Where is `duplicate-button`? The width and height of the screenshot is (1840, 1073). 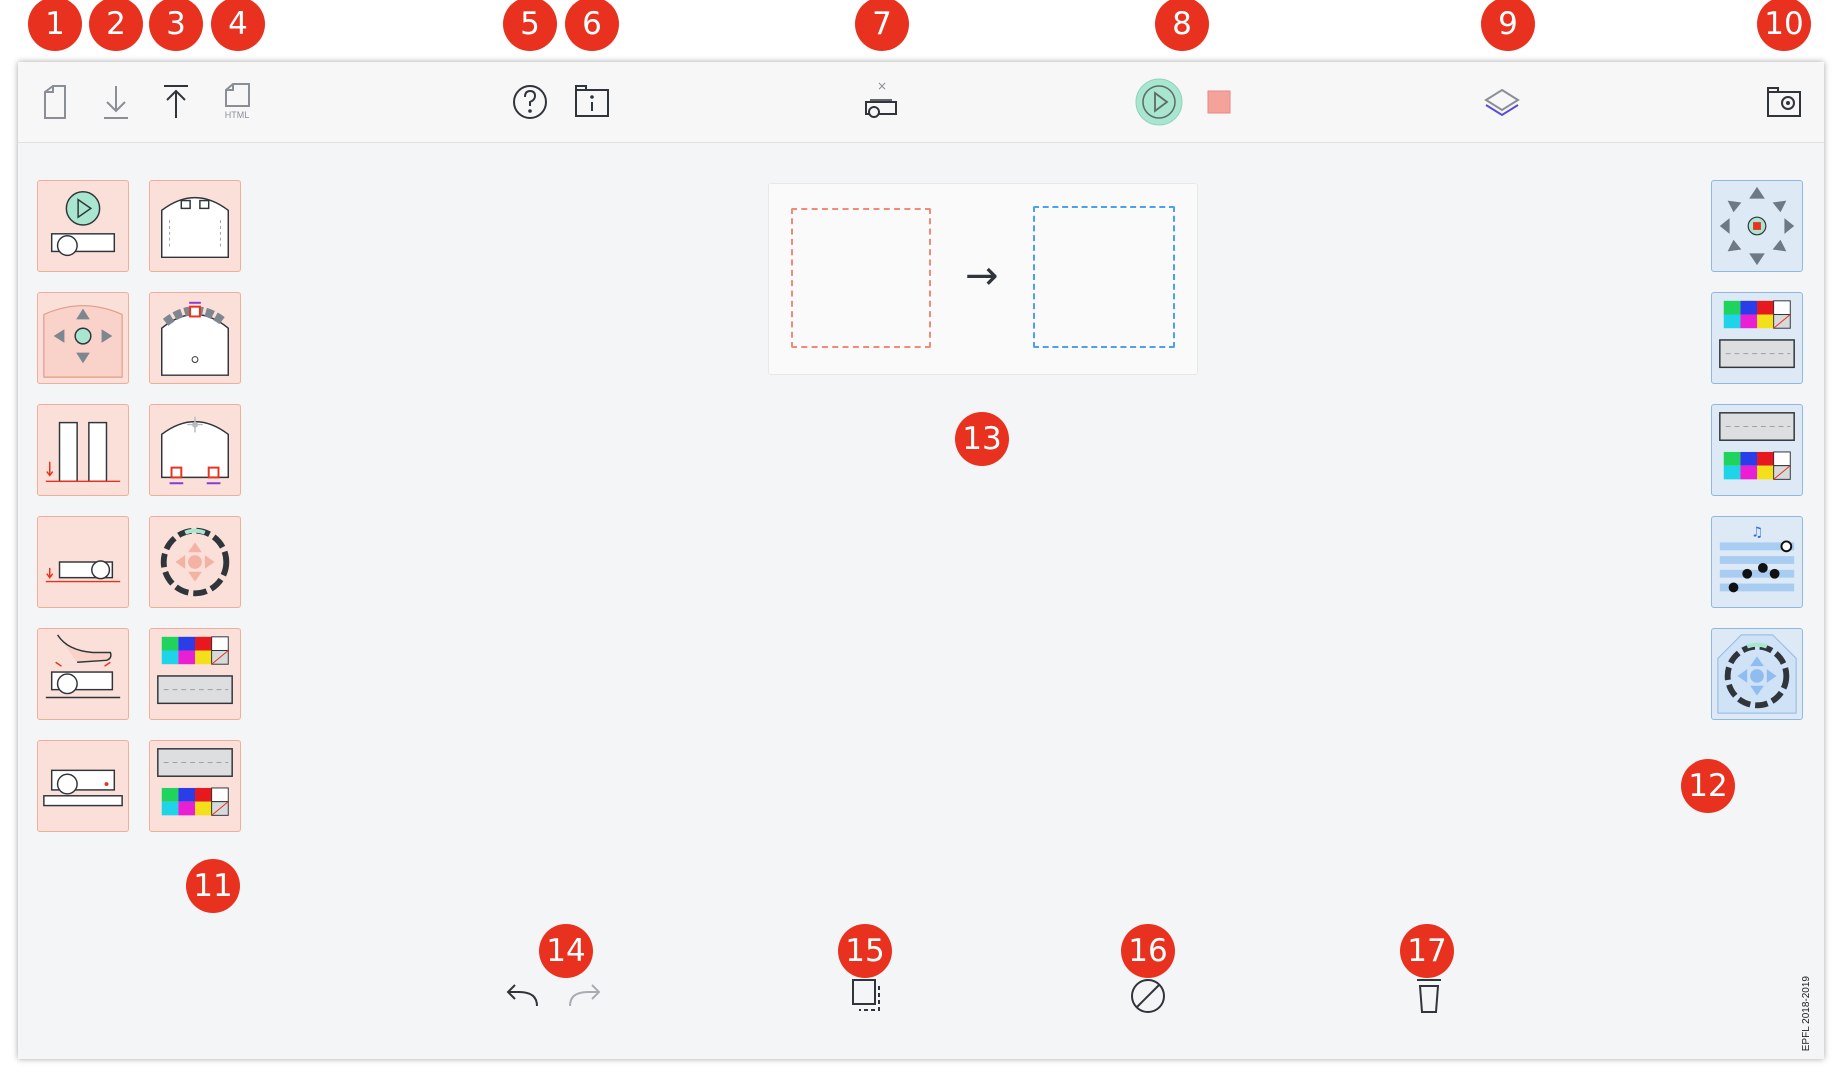 duplicate-button is located at coordinates (867, 996).